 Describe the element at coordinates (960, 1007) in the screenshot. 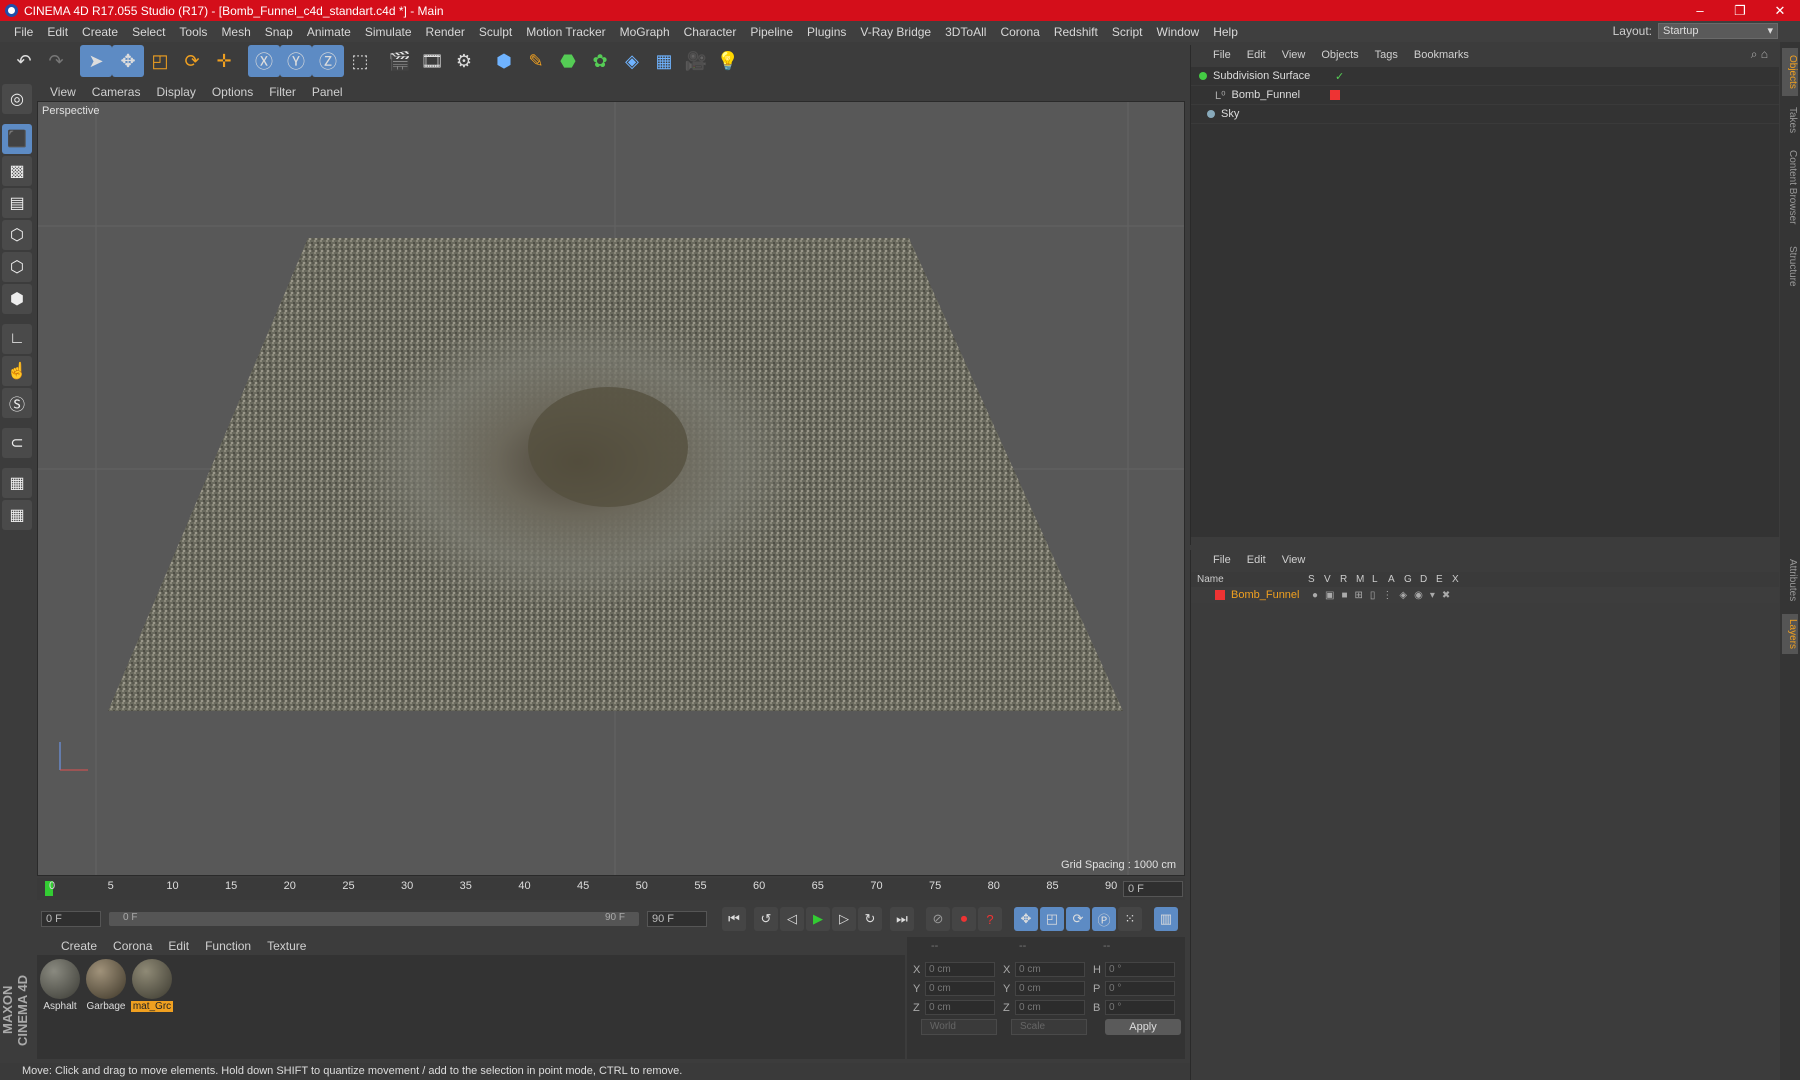

I see `position-z-field: 0 cm` at that location.